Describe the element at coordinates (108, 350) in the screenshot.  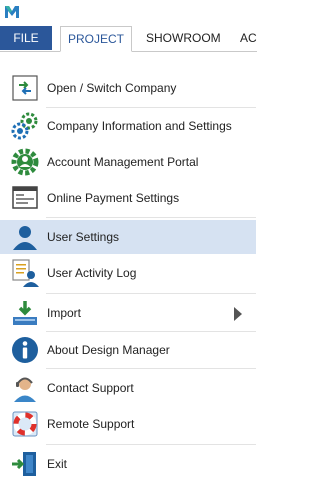
I see `menu-item-label: About Design Manager` at that location.